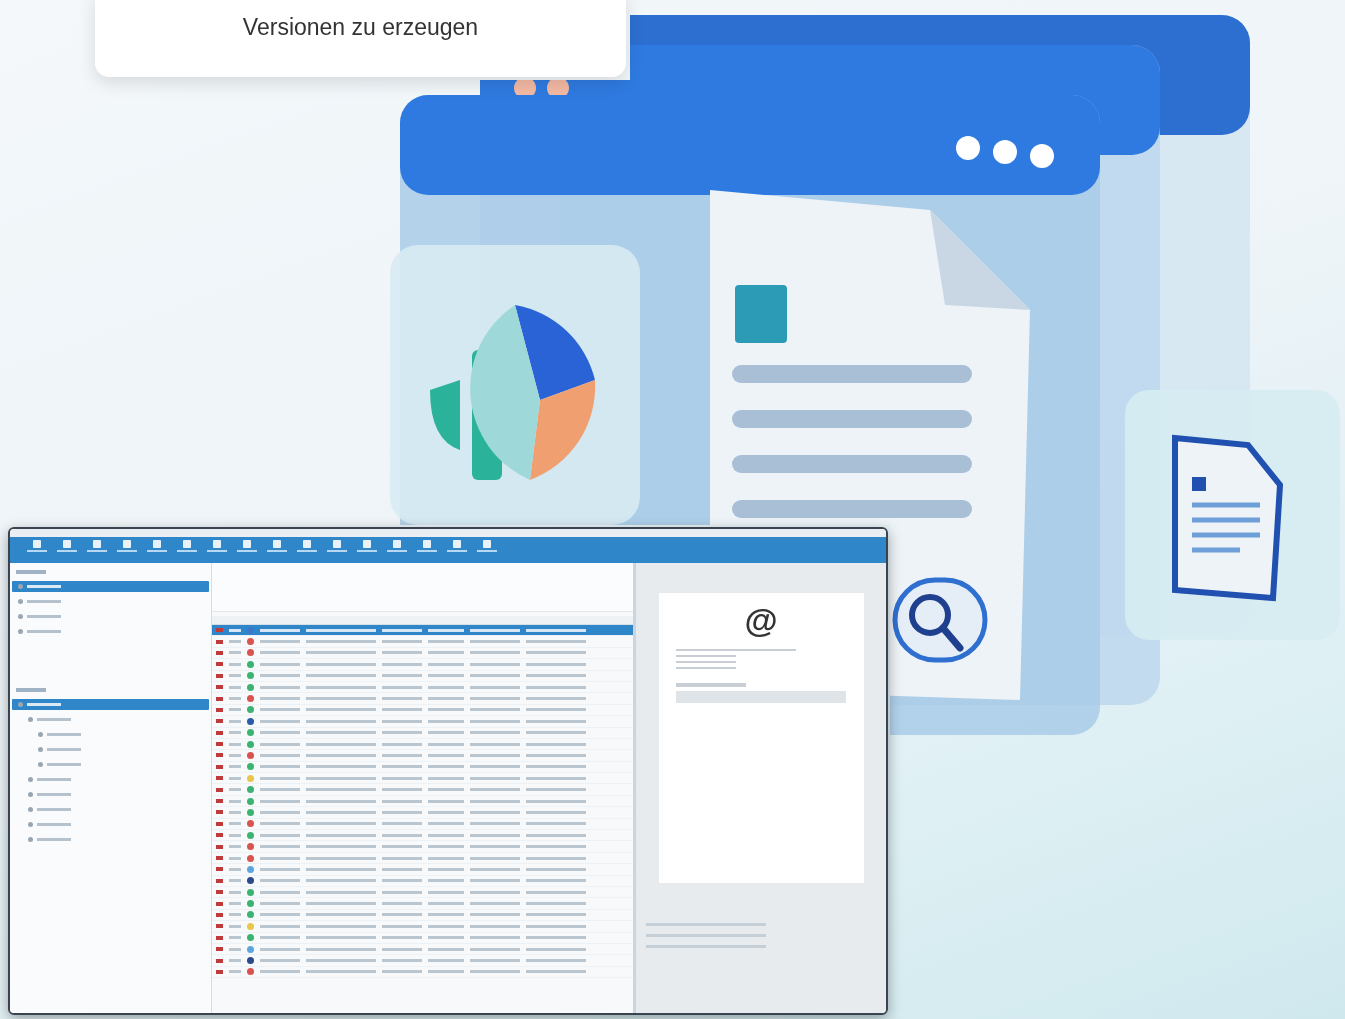  What do you see at coordinates (360, 27) in the screenshot?
I see `caption-text: Versionen zu erzeugen` at bounding box center [360, 27].